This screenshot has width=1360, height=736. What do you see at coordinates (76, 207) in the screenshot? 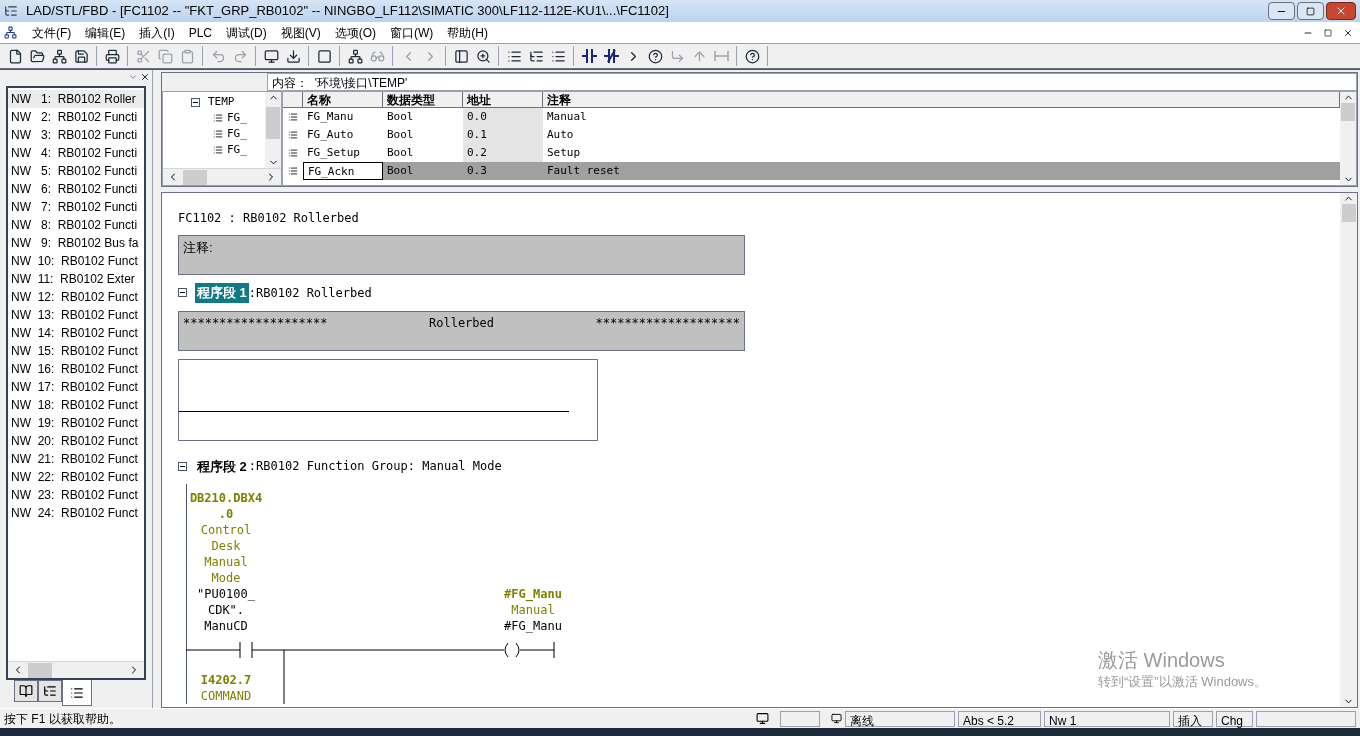
I see `network-list-item: NW 7: RB0102 Functi` at bounding box center [76, 207].